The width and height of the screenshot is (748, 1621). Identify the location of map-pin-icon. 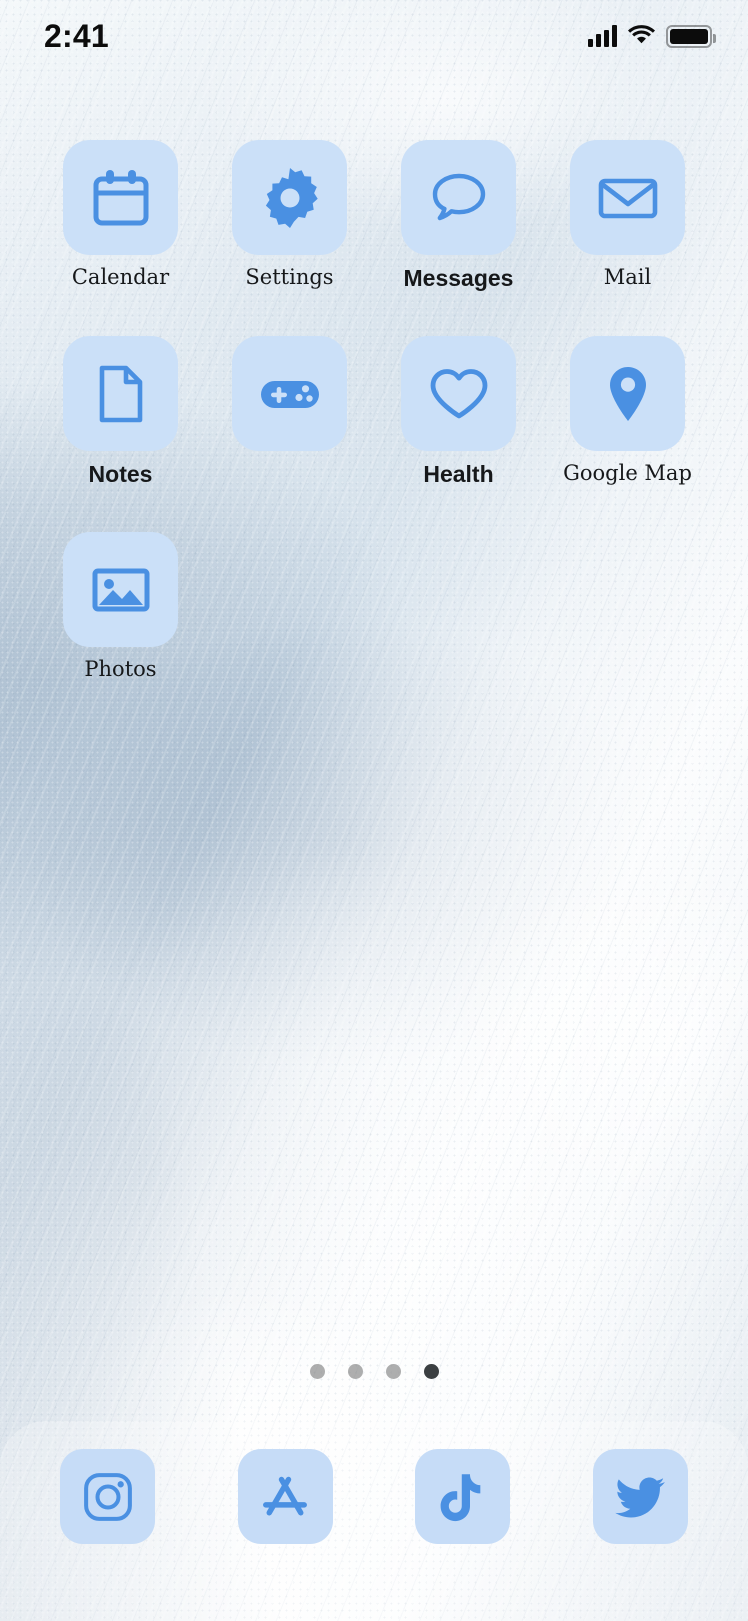
(627, 393).